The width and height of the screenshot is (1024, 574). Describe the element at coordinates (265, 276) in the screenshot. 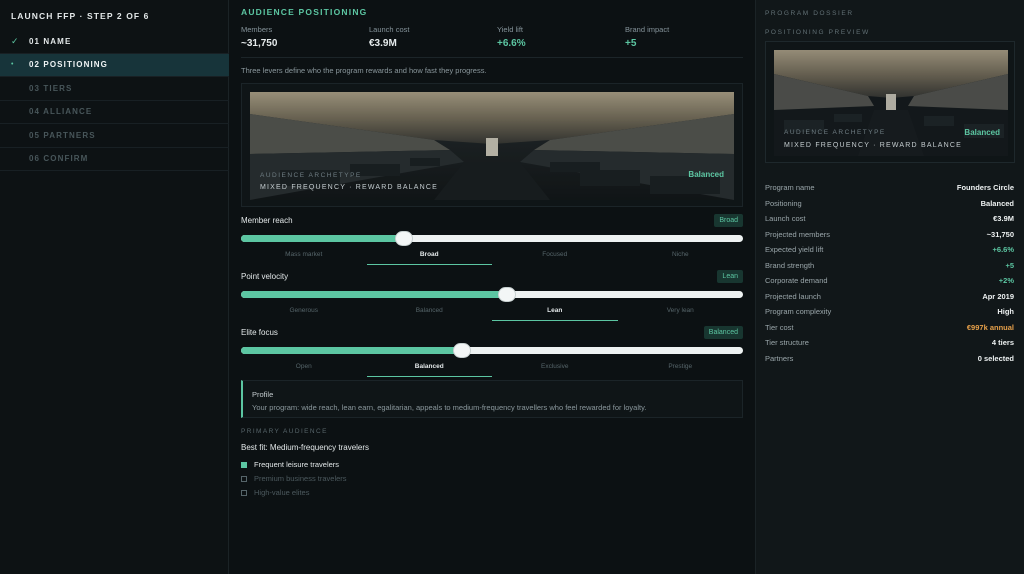

I see `lever-name: Point velocity` at that location.